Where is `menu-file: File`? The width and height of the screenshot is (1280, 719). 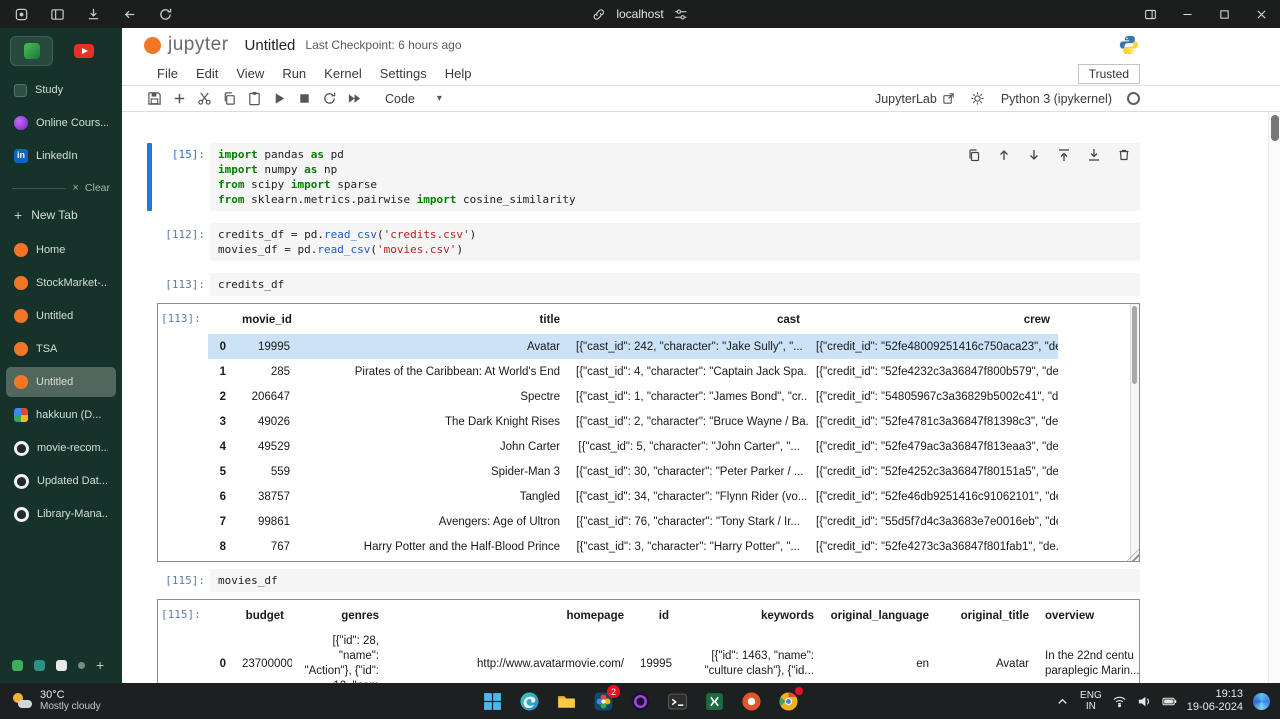
menu-file: File is located at coordinates (167, 73).